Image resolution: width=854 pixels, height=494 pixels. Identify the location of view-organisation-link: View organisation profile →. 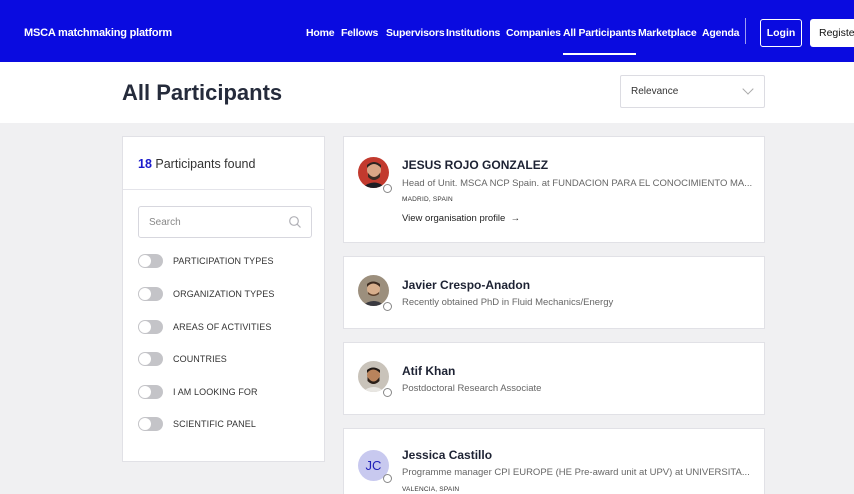
(461, 218).